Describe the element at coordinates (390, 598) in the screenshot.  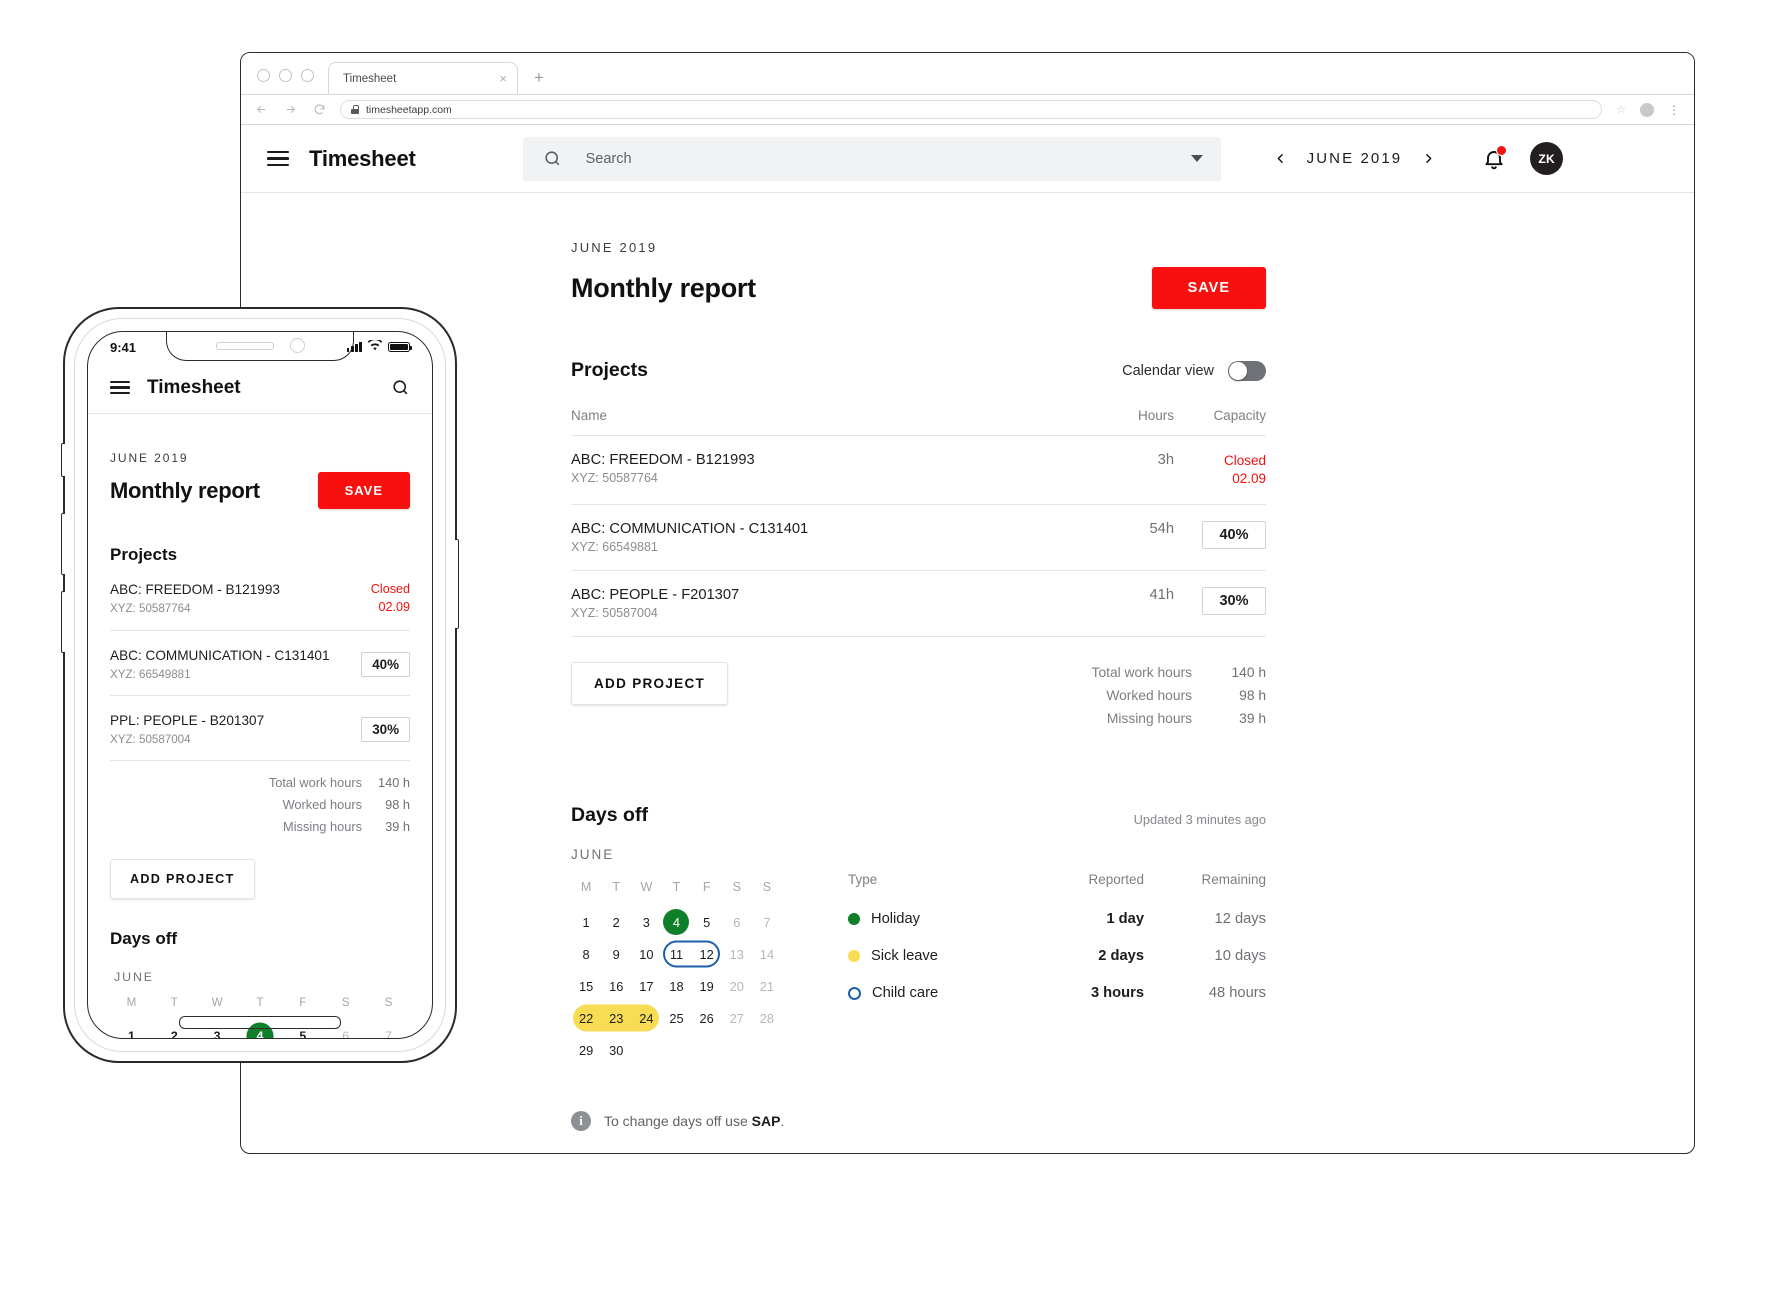
I see `phone-status-badge-closed: Closed 02.09` at that location.